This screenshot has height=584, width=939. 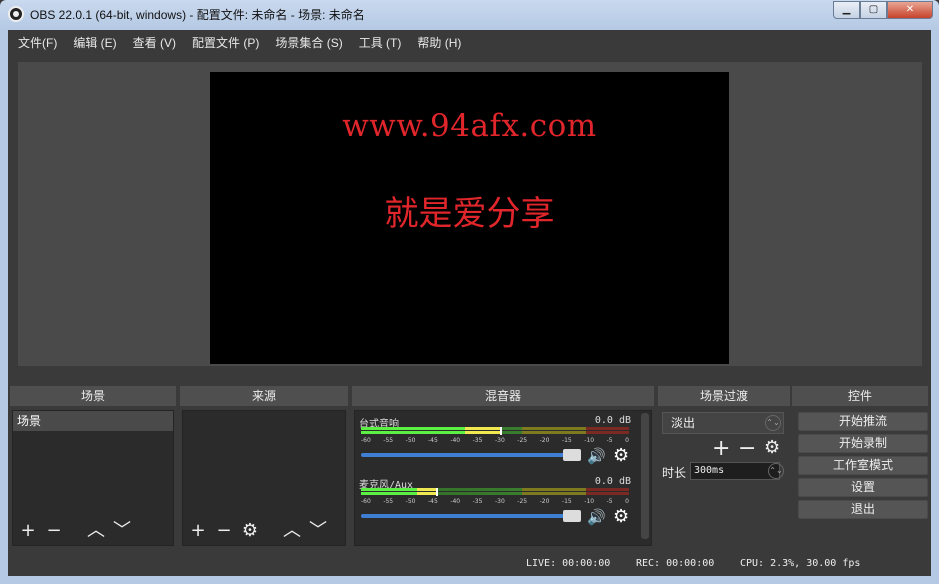 What do you see at coordinates (94, 42) in the screenshot?
I see `menu-edit: 编辑 (E)` at bounding box center [94, 42].